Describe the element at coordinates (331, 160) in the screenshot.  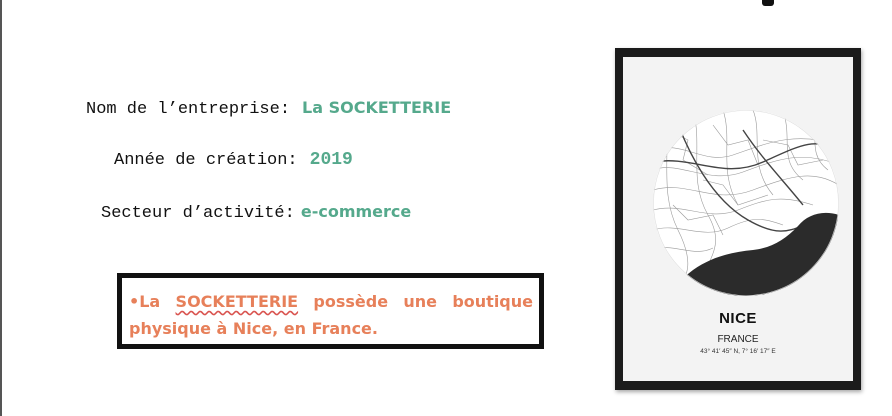
I see `creation-year-value: 2019` at that location.